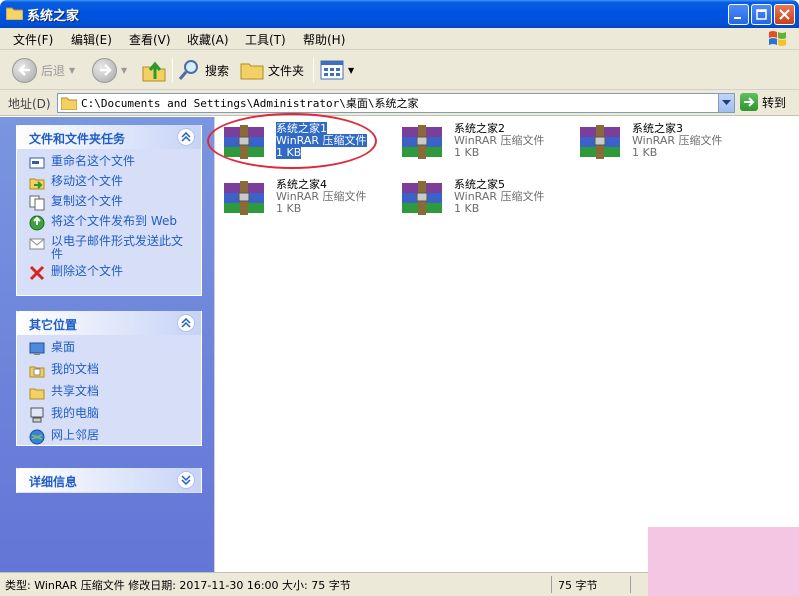  I want to click on forward-arrow-icon, so click(104, 70).